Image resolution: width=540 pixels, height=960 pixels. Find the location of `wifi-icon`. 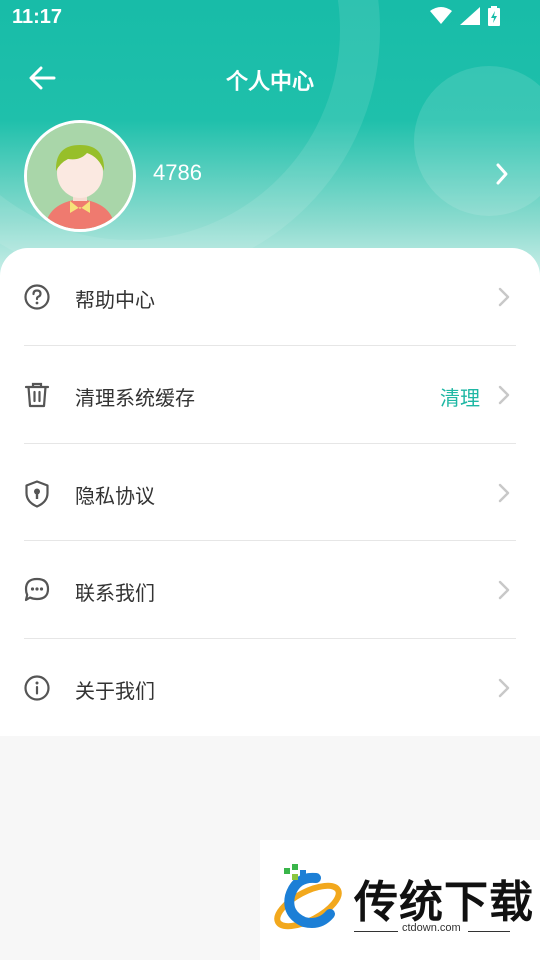

wifi-icon is located at coordinates (441, 18).